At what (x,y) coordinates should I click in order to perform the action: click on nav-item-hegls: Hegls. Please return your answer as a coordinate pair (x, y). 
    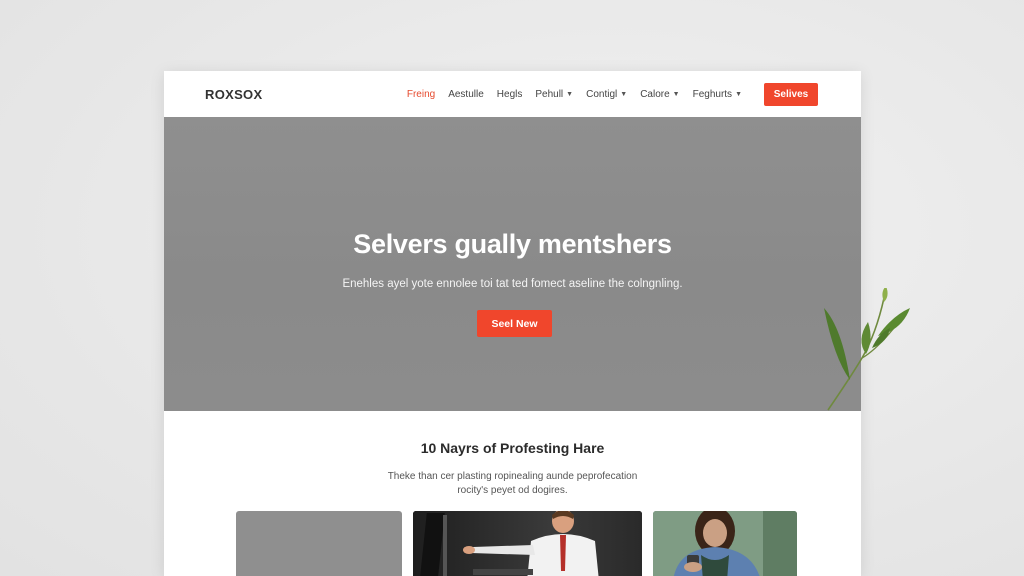
    Looking at the image, I should click on (510, 94).